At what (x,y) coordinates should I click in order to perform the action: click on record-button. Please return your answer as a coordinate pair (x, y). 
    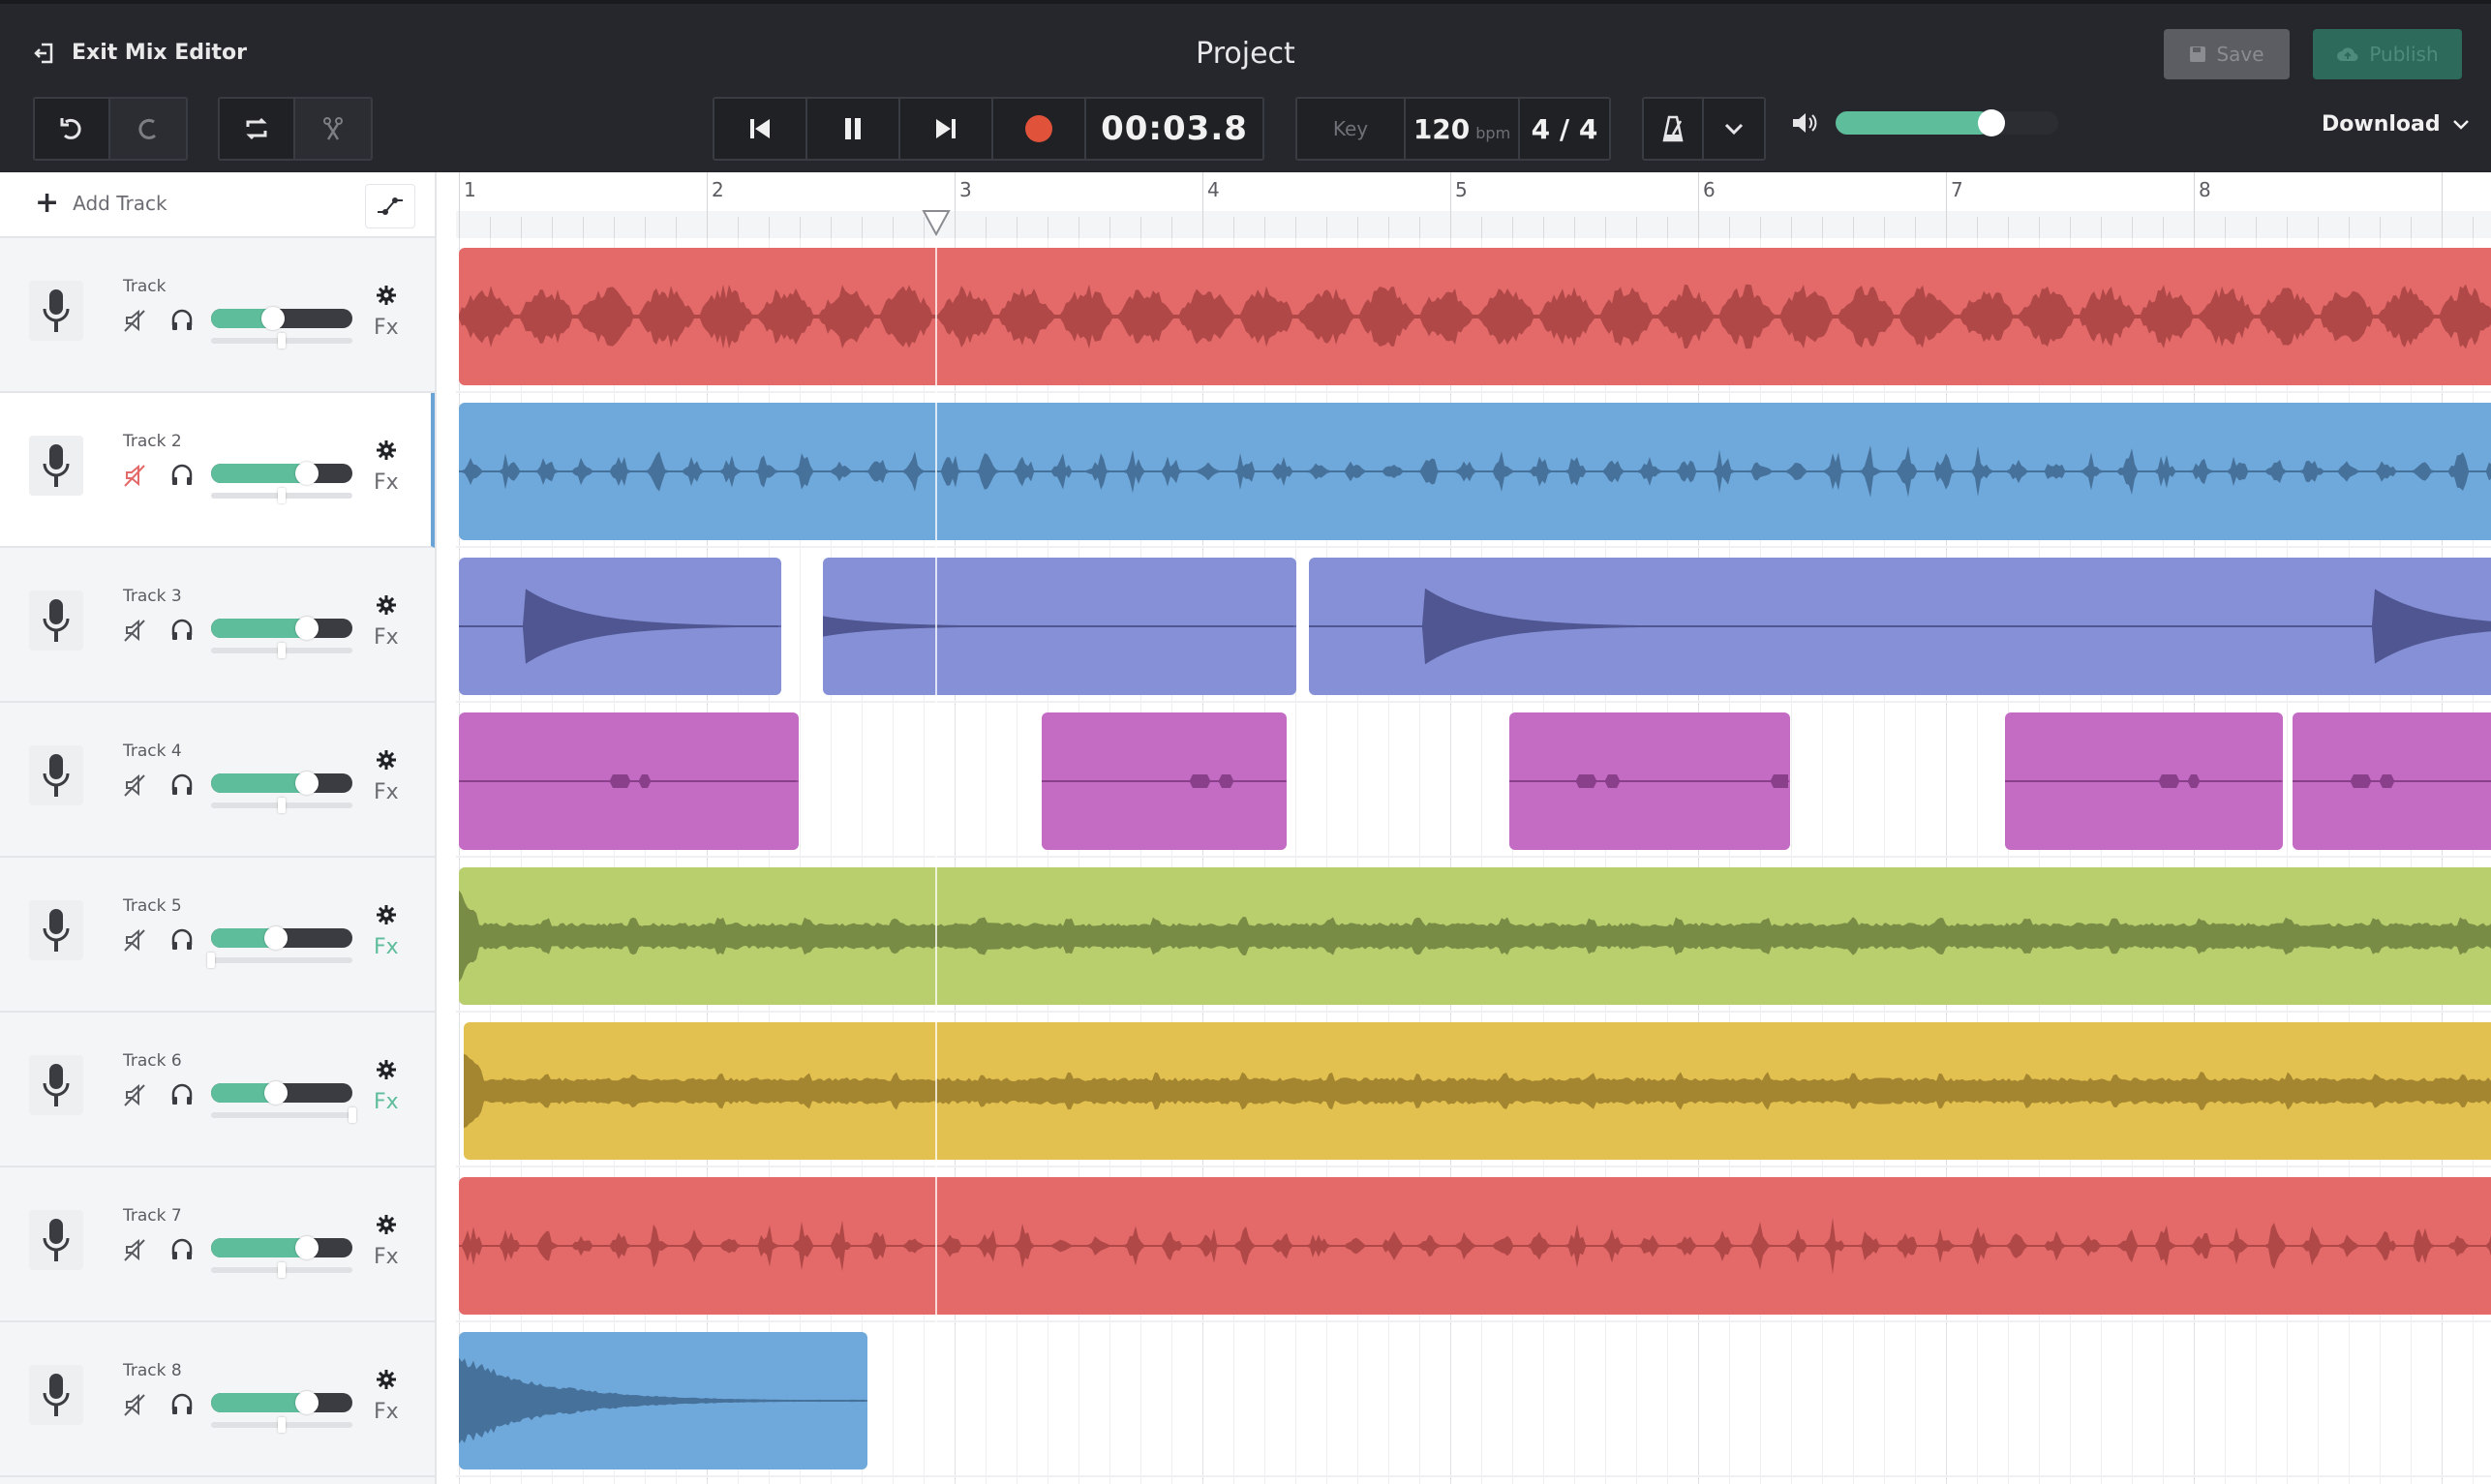
    Looking at the image, I should click on (1039, 129).